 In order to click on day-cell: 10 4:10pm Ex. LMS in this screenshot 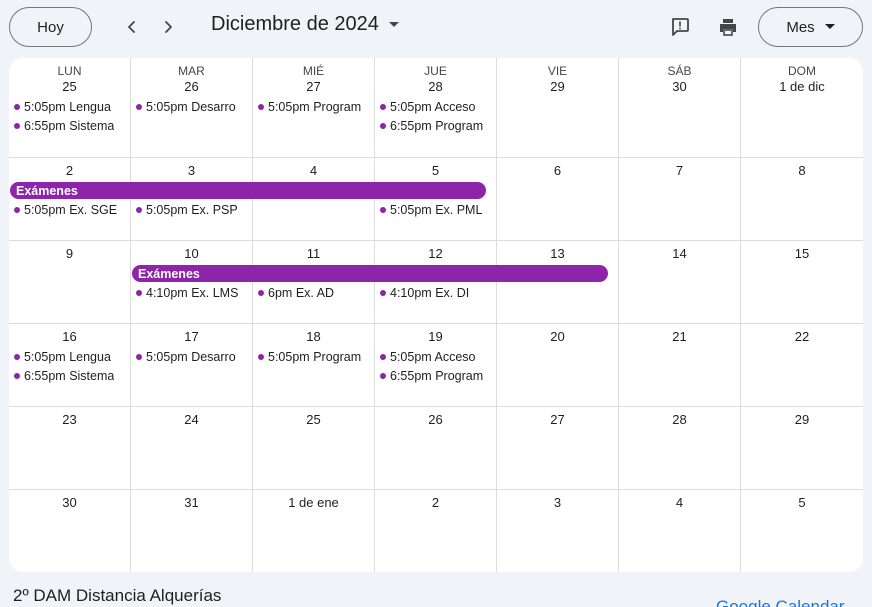, I will do `click(192, 282)`.